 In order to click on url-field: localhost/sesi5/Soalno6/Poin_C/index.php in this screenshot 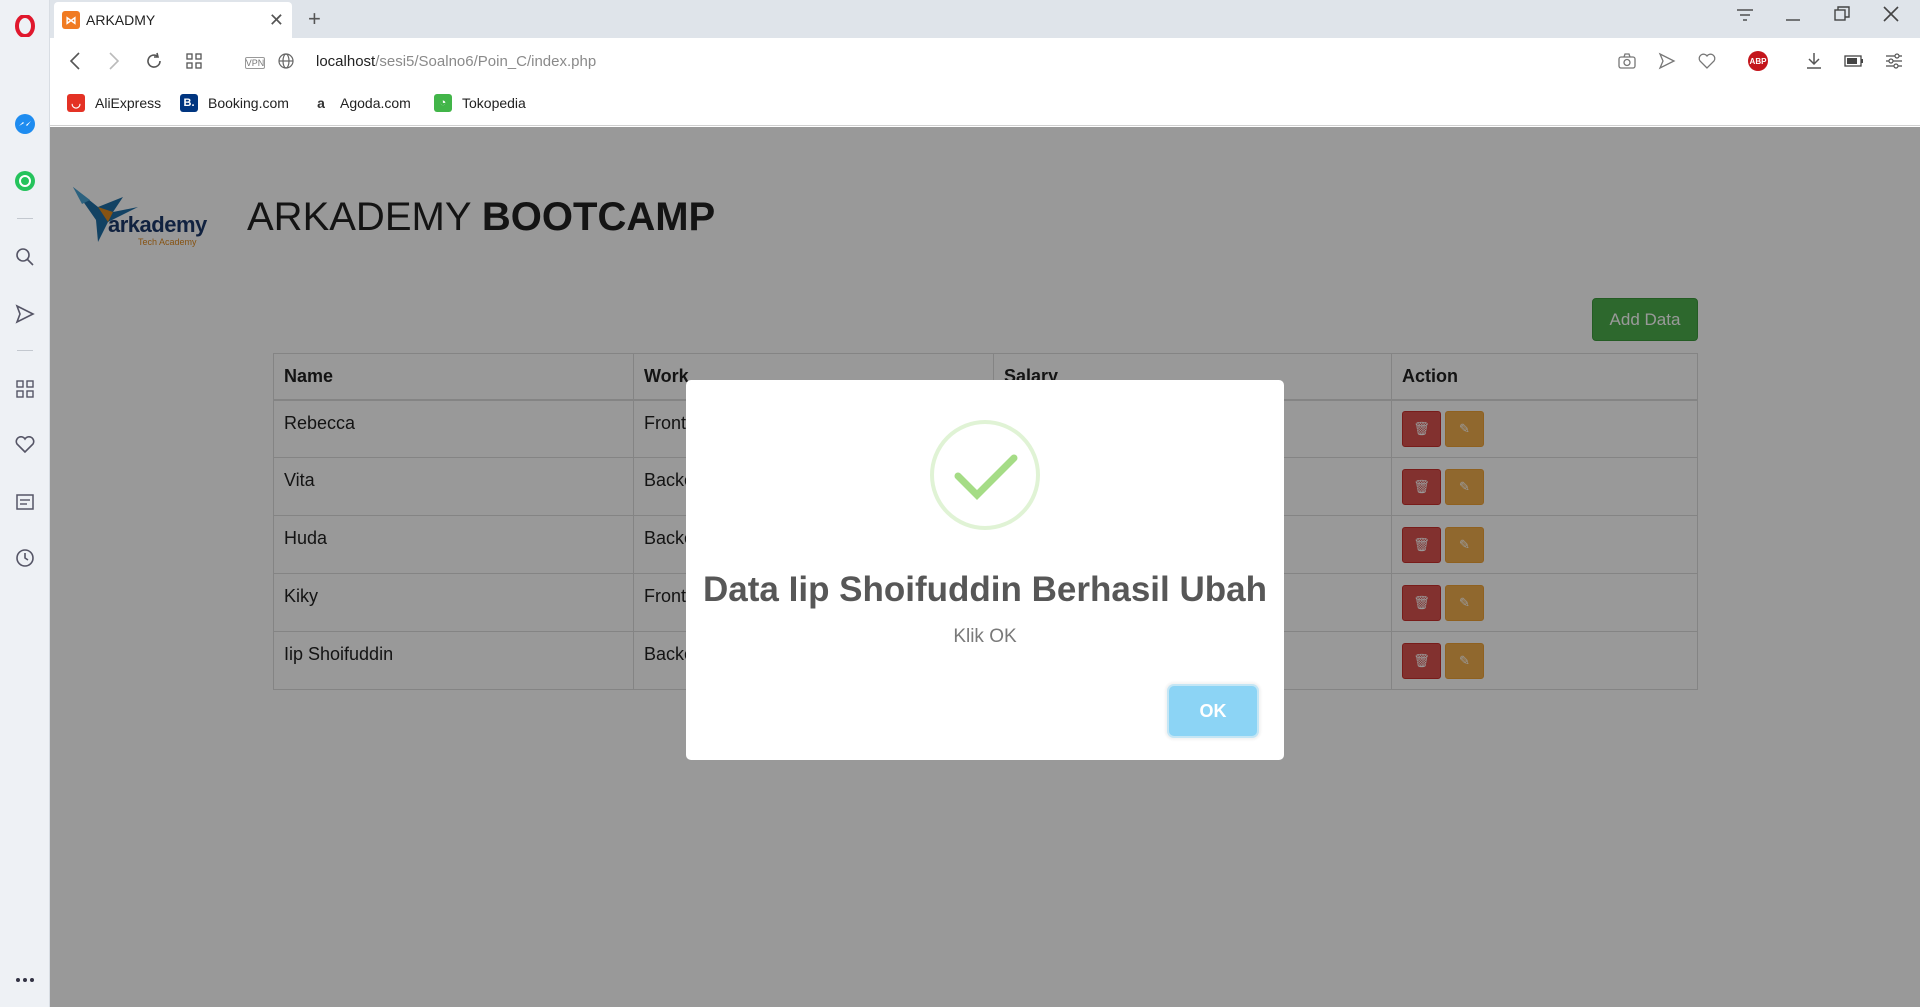, I will do `click(456, 61)`.